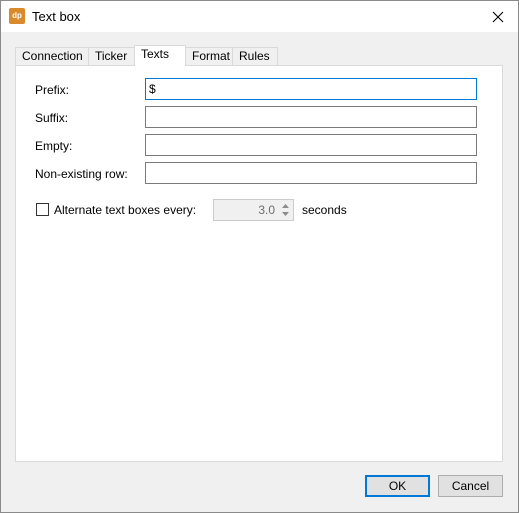 This screenshot has height=513, width=519. Describe the element at coordinates (266, 210) in the screenshot. I see `interval-value: 3.0` at that location.